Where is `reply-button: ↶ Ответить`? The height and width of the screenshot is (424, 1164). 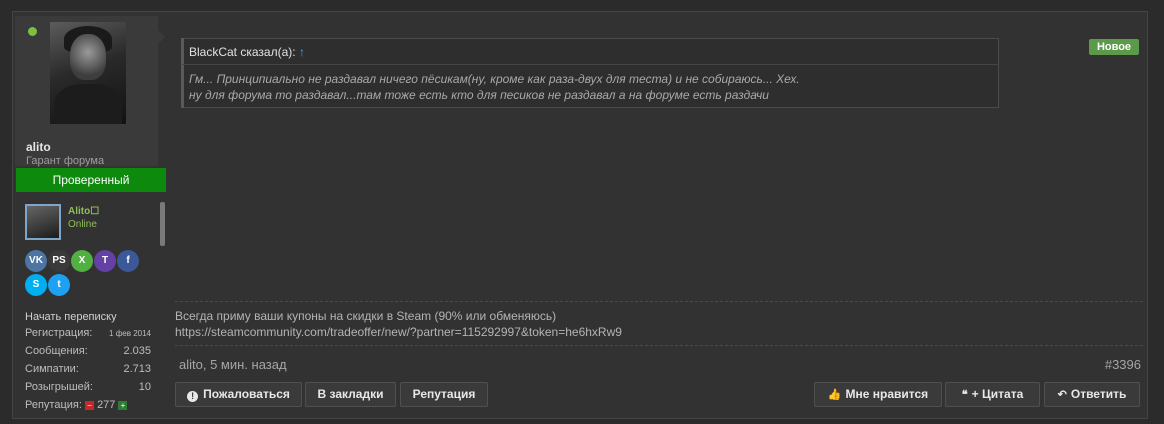 reply-button: ↶ Ответить is located at coordinates (1092, 394).